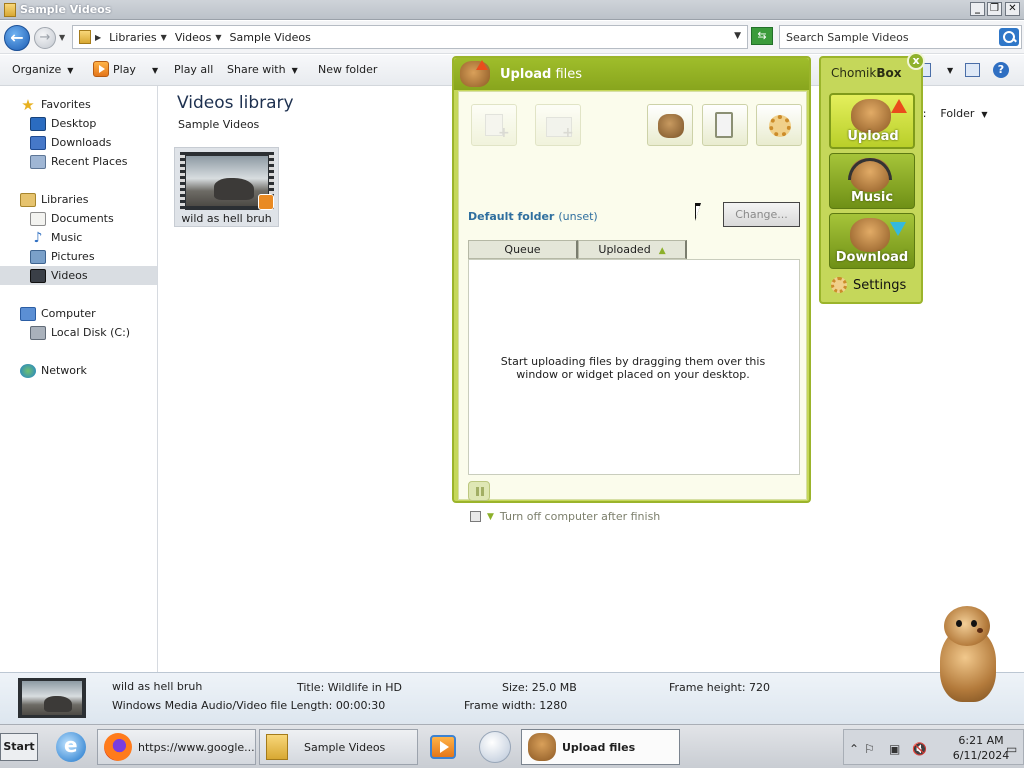 The image size is (1024, 768). What do you see at coordinates (266, 202) in the screenshot?
I see `media-player-badge-icon` at bounding box center [266, 202].